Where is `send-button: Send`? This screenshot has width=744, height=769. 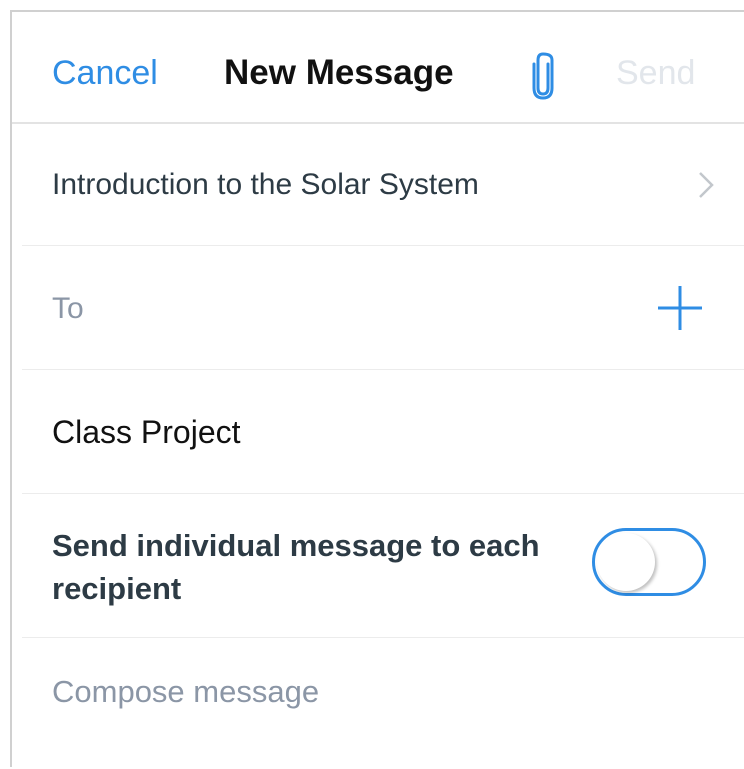 send-button: Send is located at coordinates (655, 73).